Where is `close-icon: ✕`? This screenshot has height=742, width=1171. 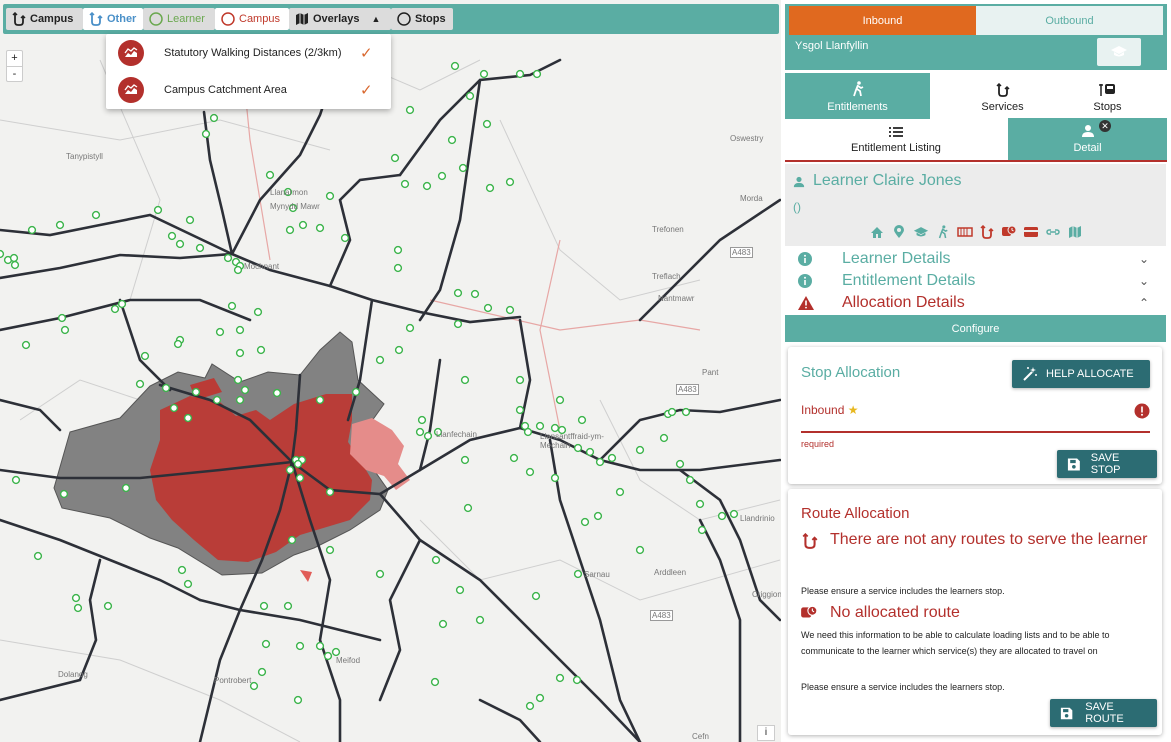
close-icon: ✕ is located at coordinates (1105, 126).